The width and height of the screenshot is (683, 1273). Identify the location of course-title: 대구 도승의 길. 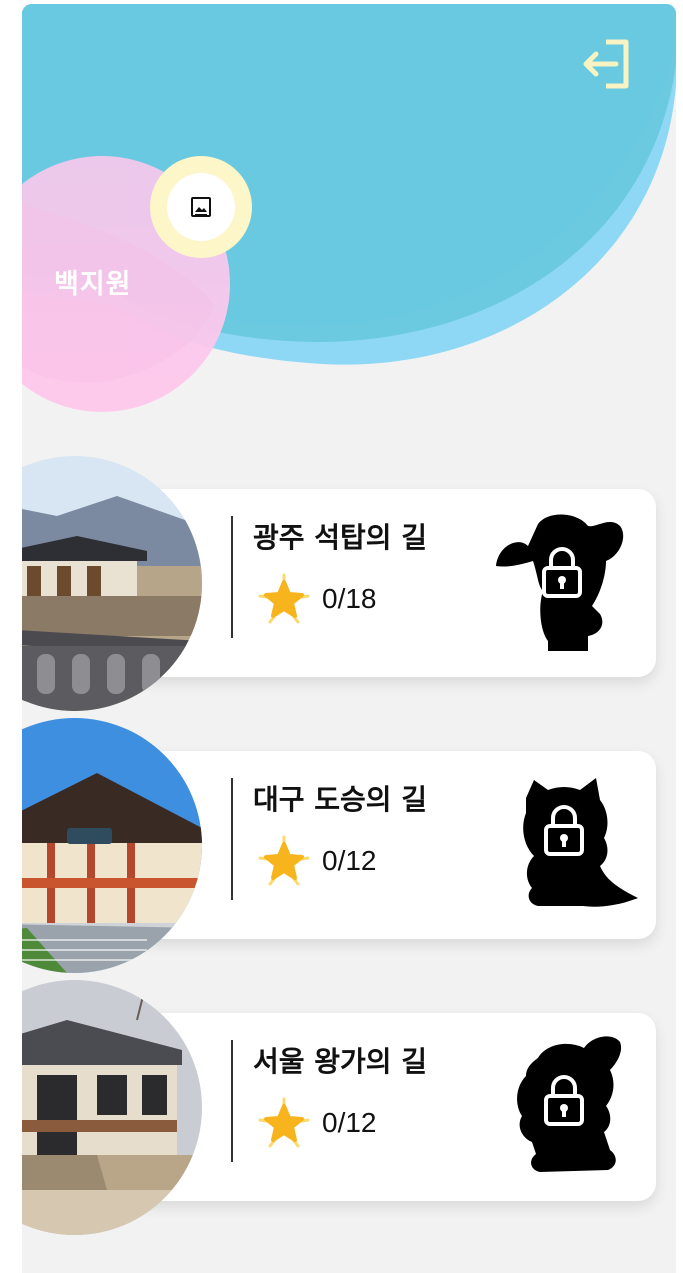
(340, 799).